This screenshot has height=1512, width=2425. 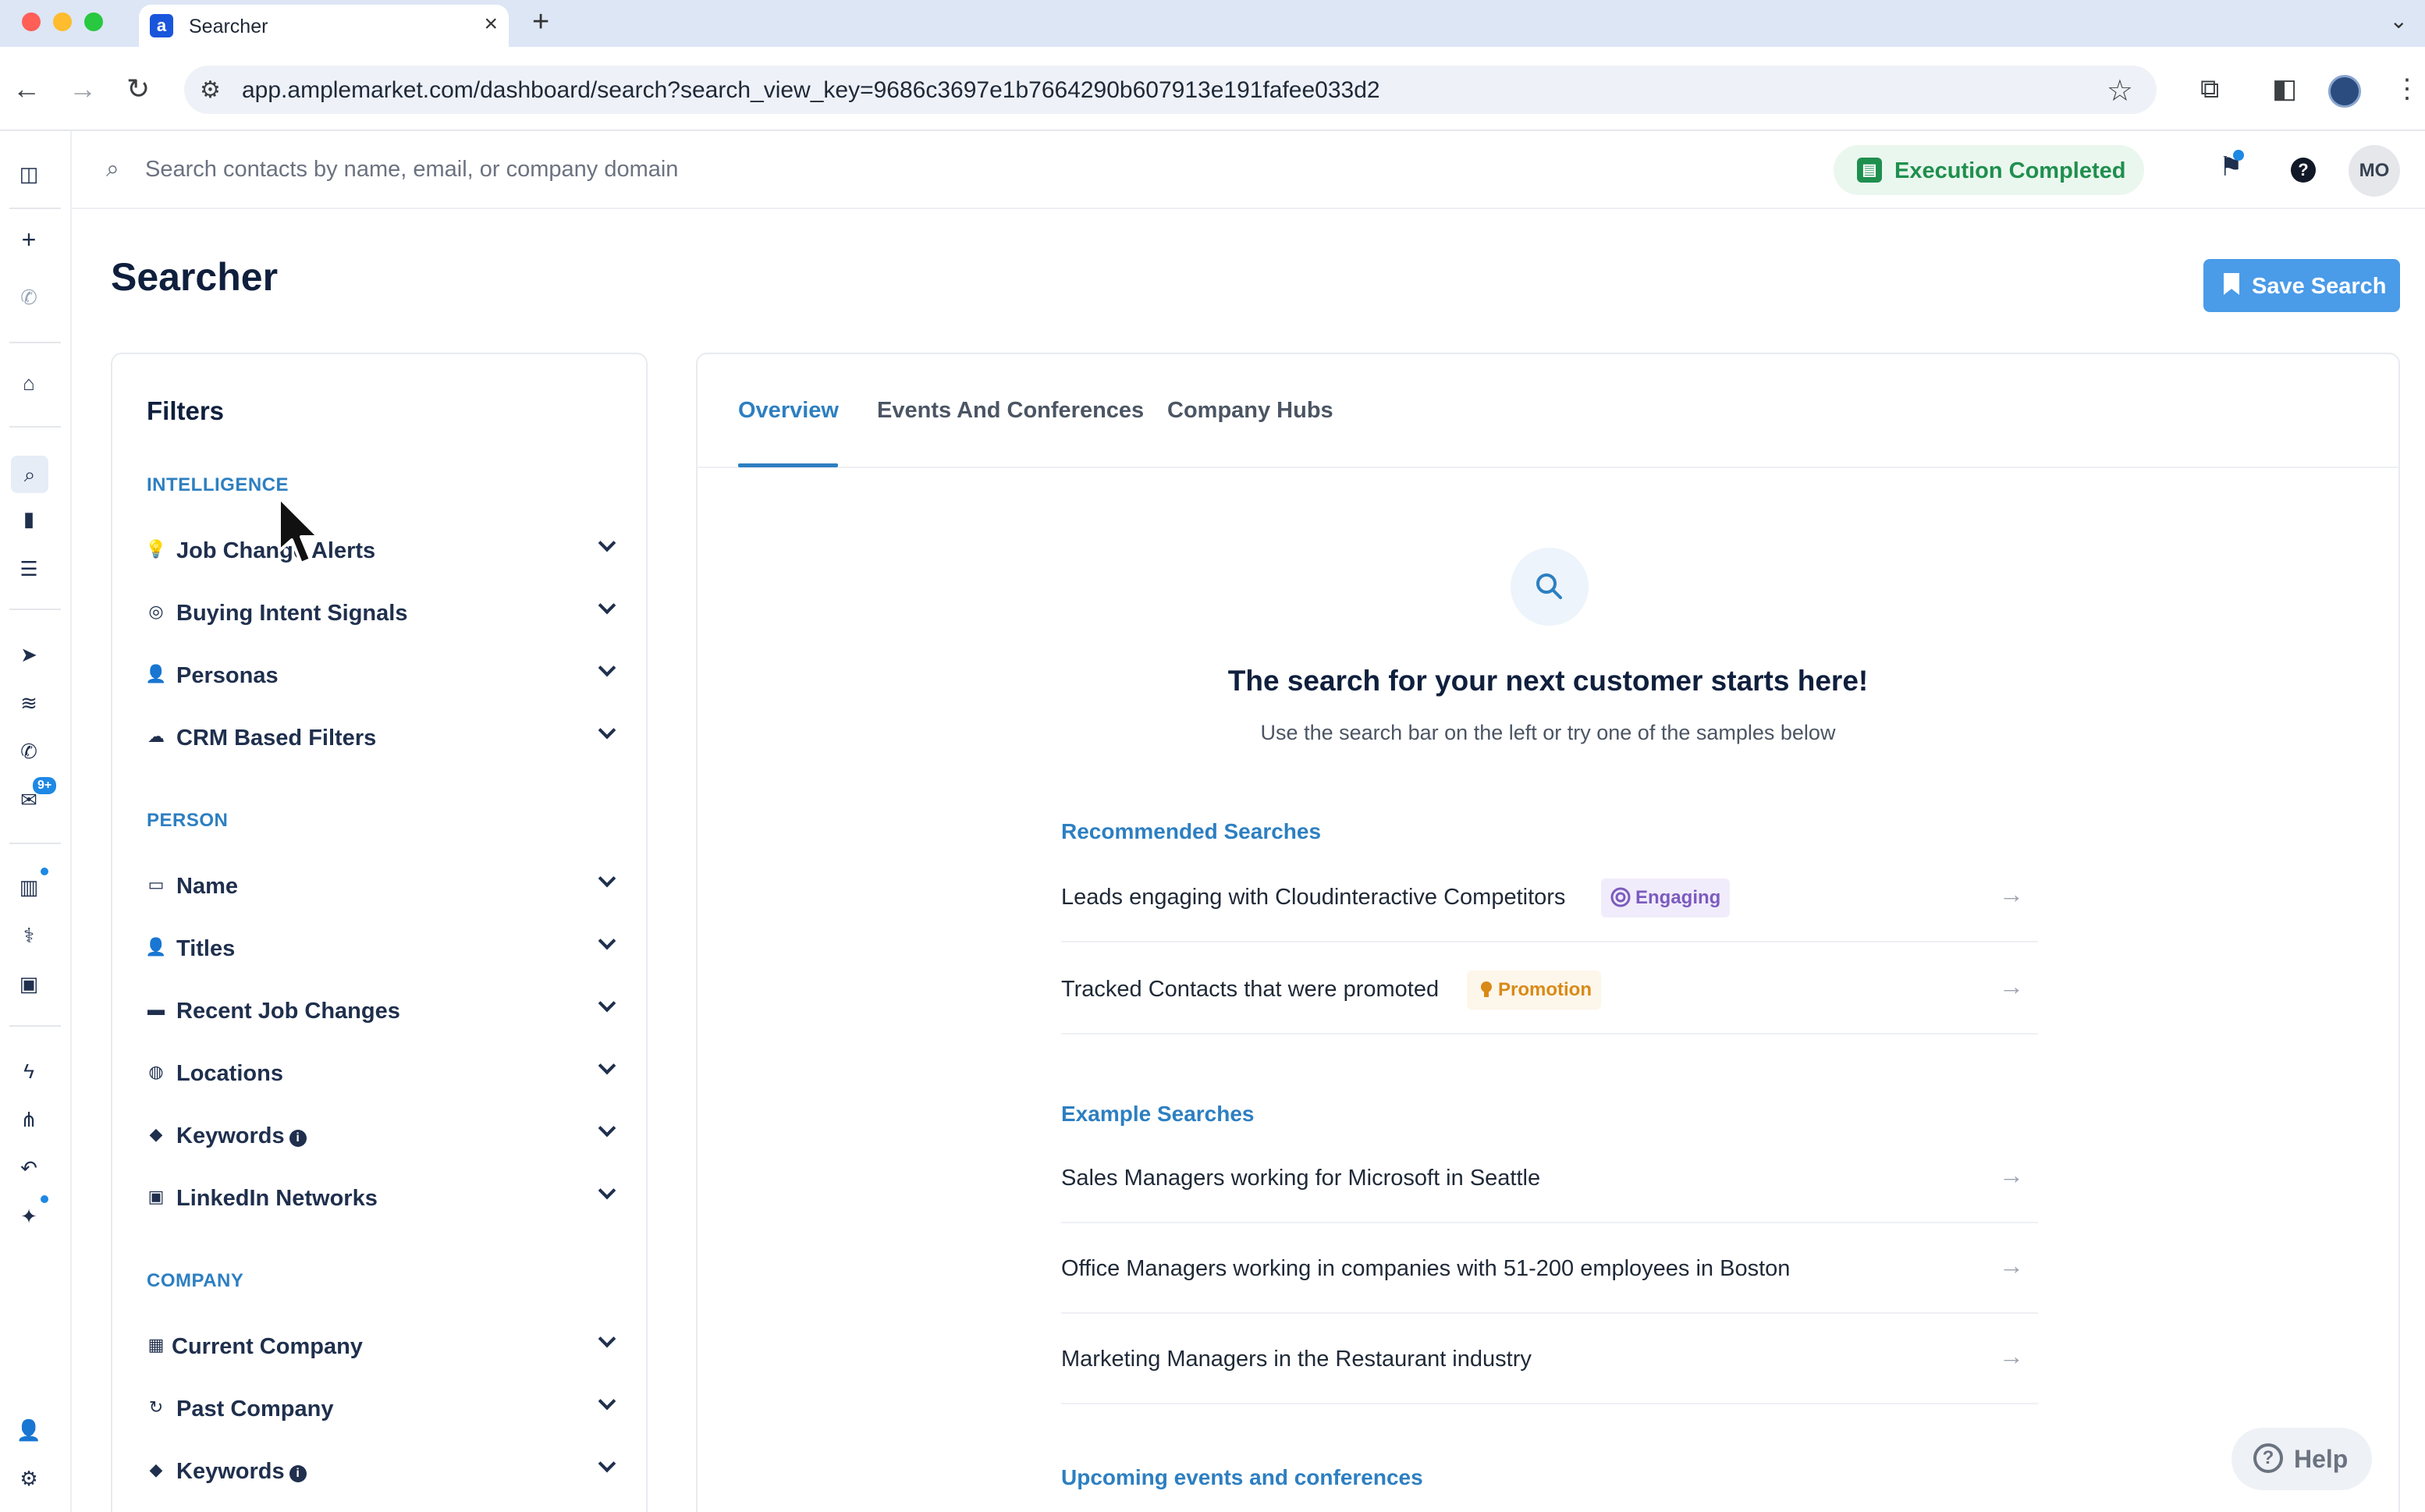 I want to click on analytics-nav-icon: ▥, so click(x=29, y=887).